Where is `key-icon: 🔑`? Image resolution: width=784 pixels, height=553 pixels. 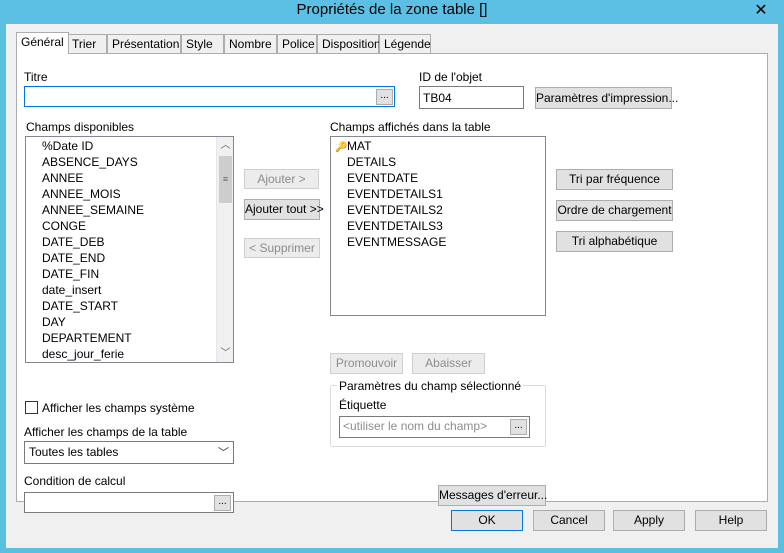 key-icon: 🔑 is located at coordinates (341, 147).